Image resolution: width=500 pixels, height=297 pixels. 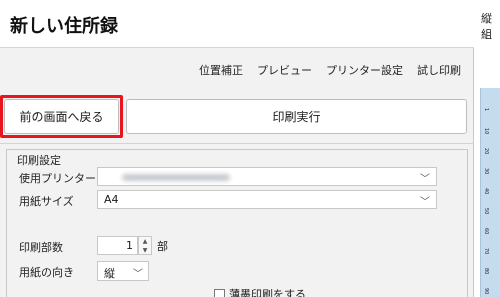 I want to click on light-ink-option: 薄墨印刷をする, so click(x=260, y=291).